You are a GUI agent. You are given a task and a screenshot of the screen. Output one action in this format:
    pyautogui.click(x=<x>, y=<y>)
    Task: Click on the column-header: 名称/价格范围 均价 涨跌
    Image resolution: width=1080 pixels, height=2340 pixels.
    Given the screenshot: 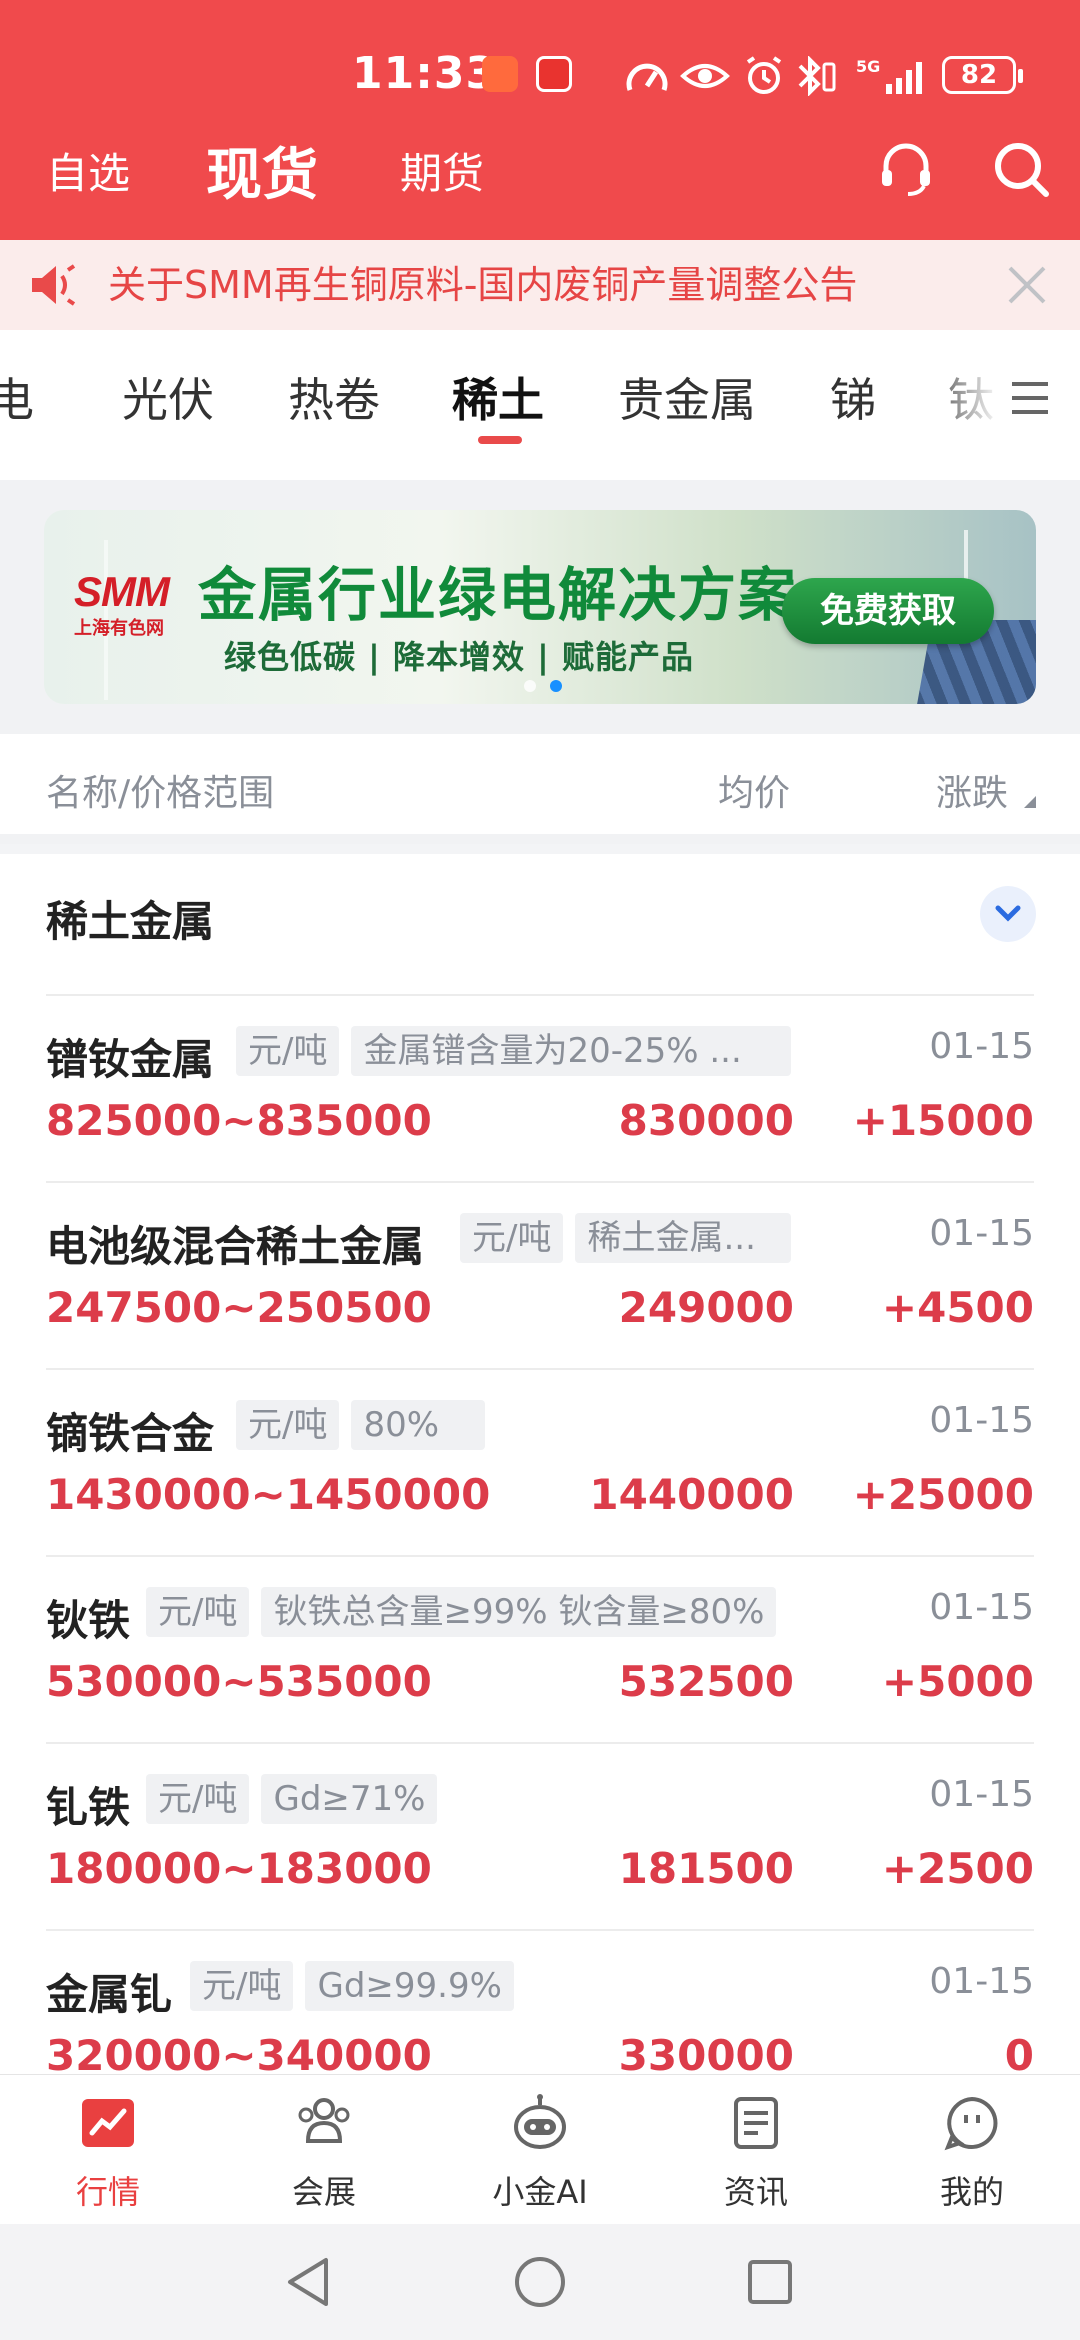 What is the action you would take?
    pyautogui.click(x=540, y=789)
    